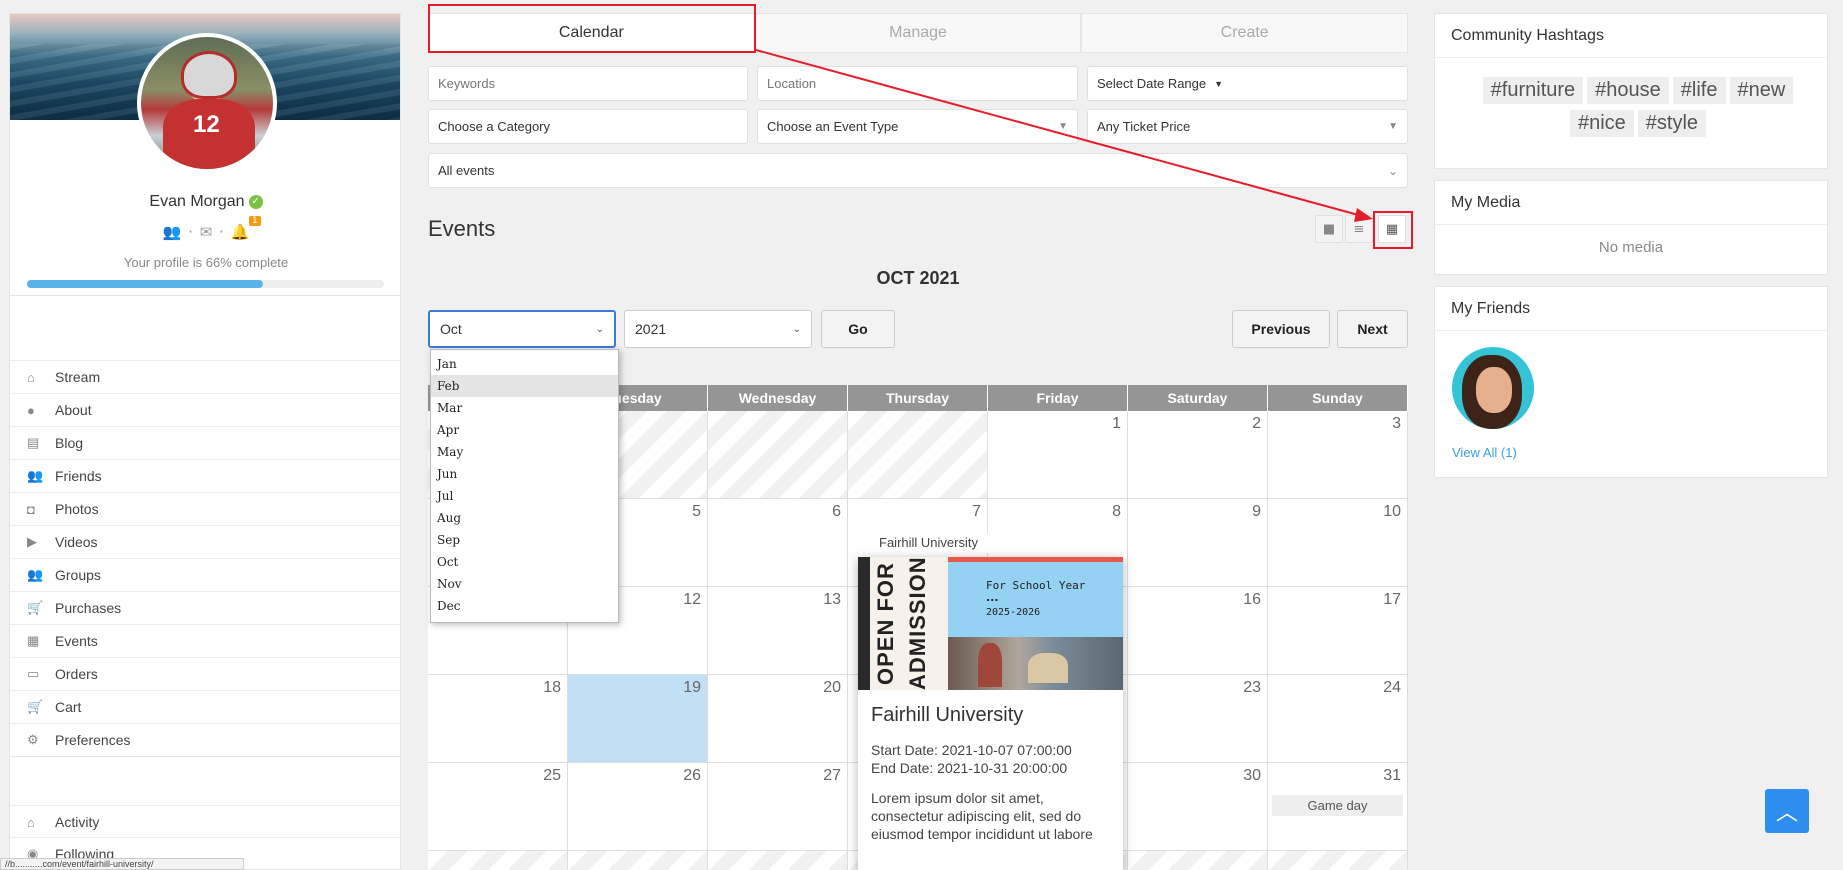 The height and width of the screenshot is (870, 1843). I want to click on calendar-day-empty, so click(918, 455).